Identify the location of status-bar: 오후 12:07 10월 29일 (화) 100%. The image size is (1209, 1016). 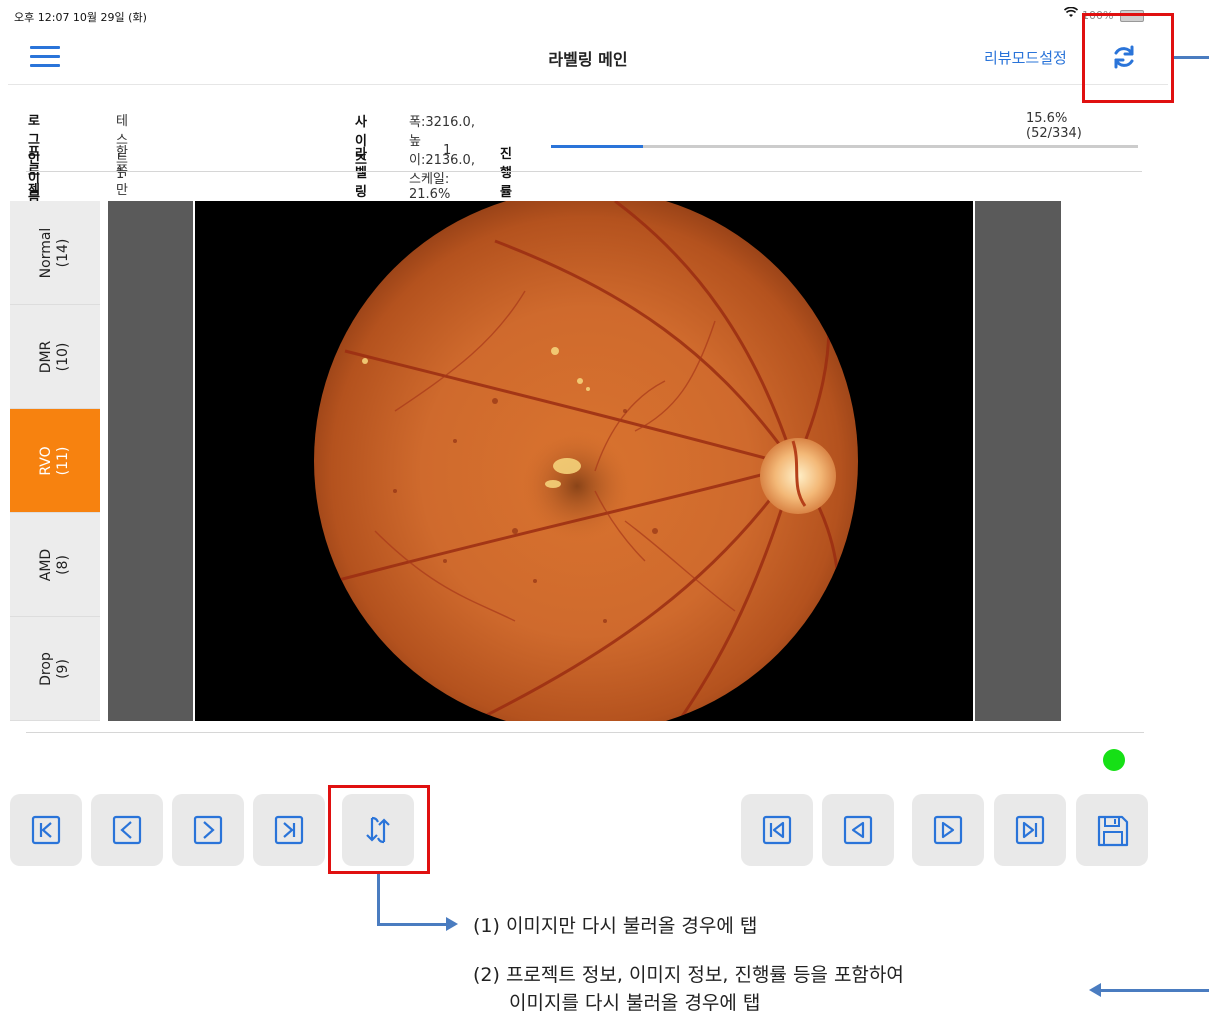
(604, 17).